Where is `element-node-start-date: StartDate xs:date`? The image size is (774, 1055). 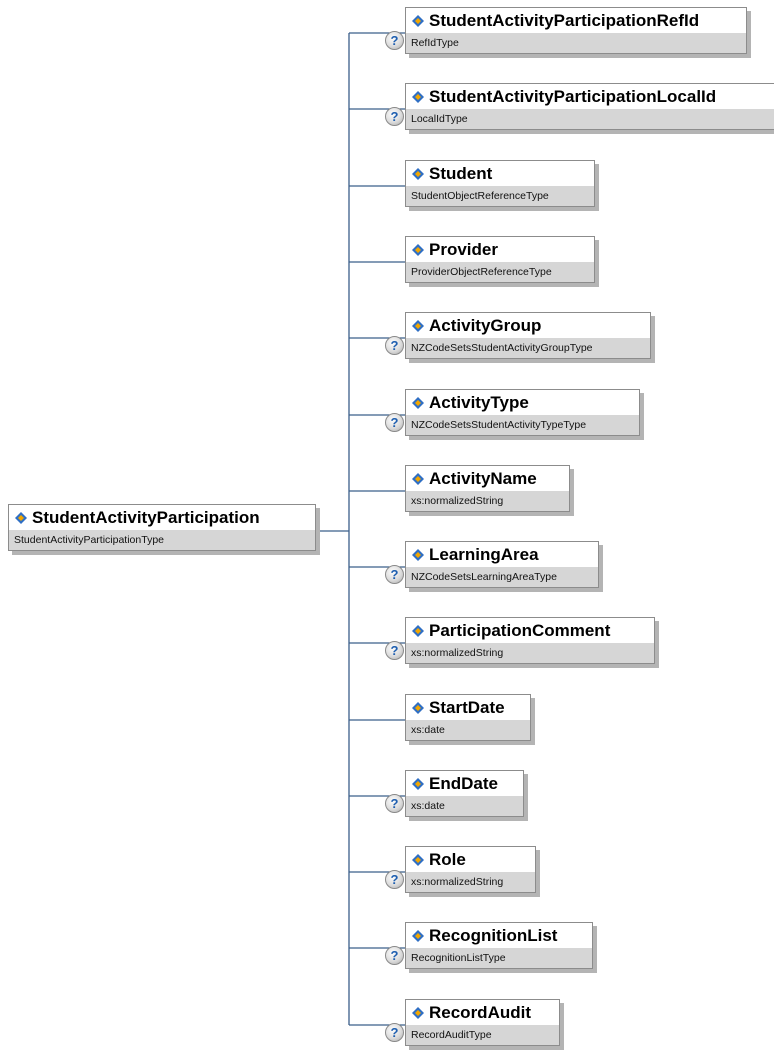
element-node-start-date: StartDate xs:date is located at coordinates (468, 717).